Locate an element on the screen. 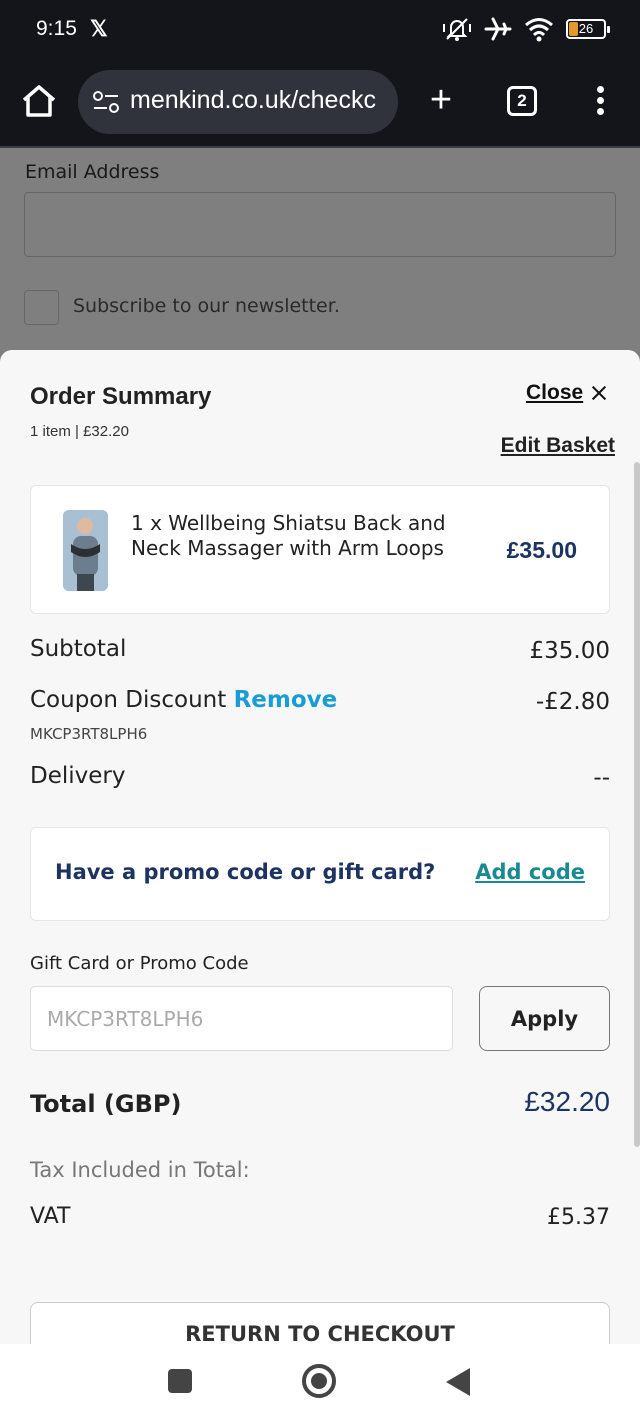  home-icon is located at coordinates (39, 101).